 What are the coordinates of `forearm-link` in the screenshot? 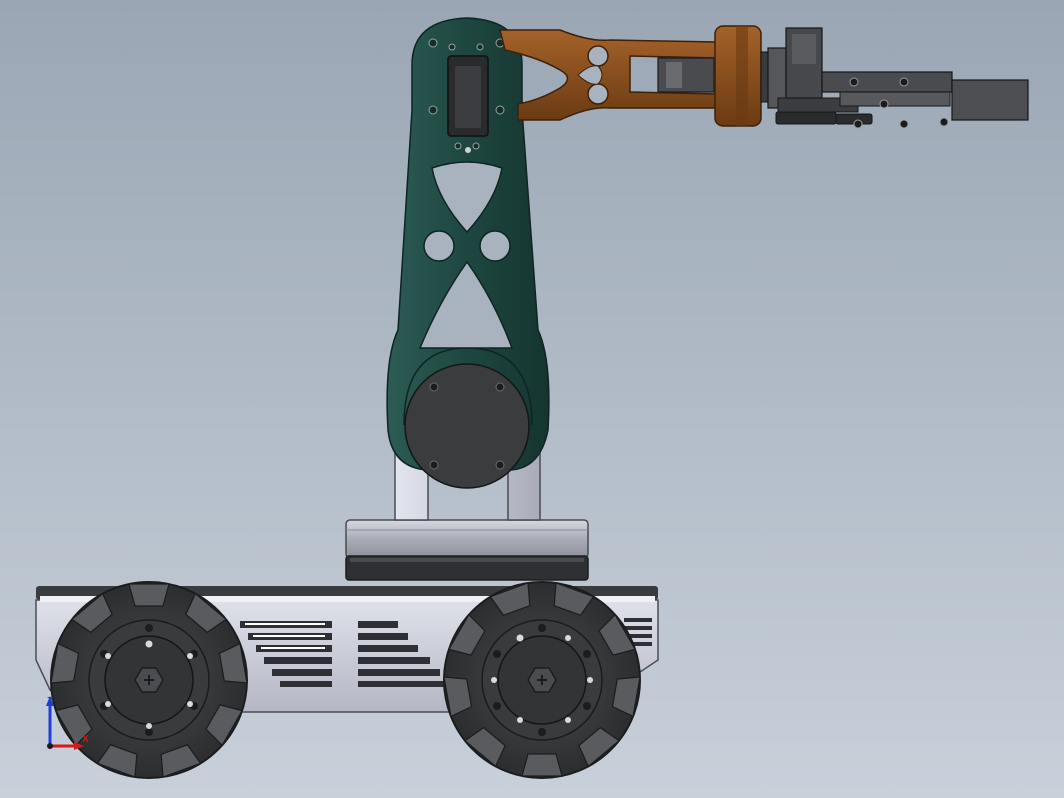 It's located at (609, 75).